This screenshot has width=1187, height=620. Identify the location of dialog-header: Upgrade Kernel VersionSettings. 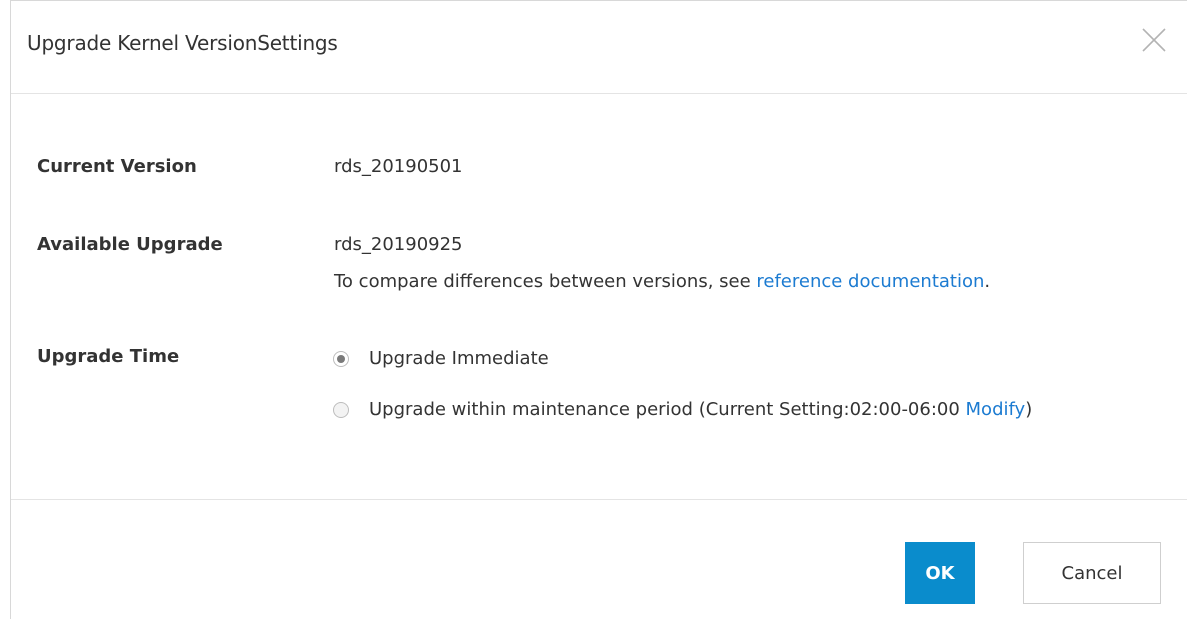
(599, 47).